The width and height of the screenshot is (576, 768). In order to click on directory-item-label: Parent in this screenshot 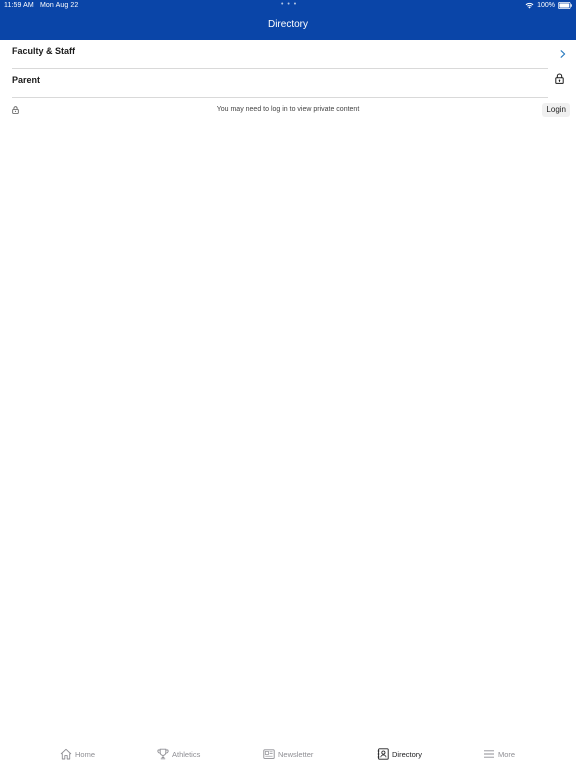, I will do `click(26, 80)`.